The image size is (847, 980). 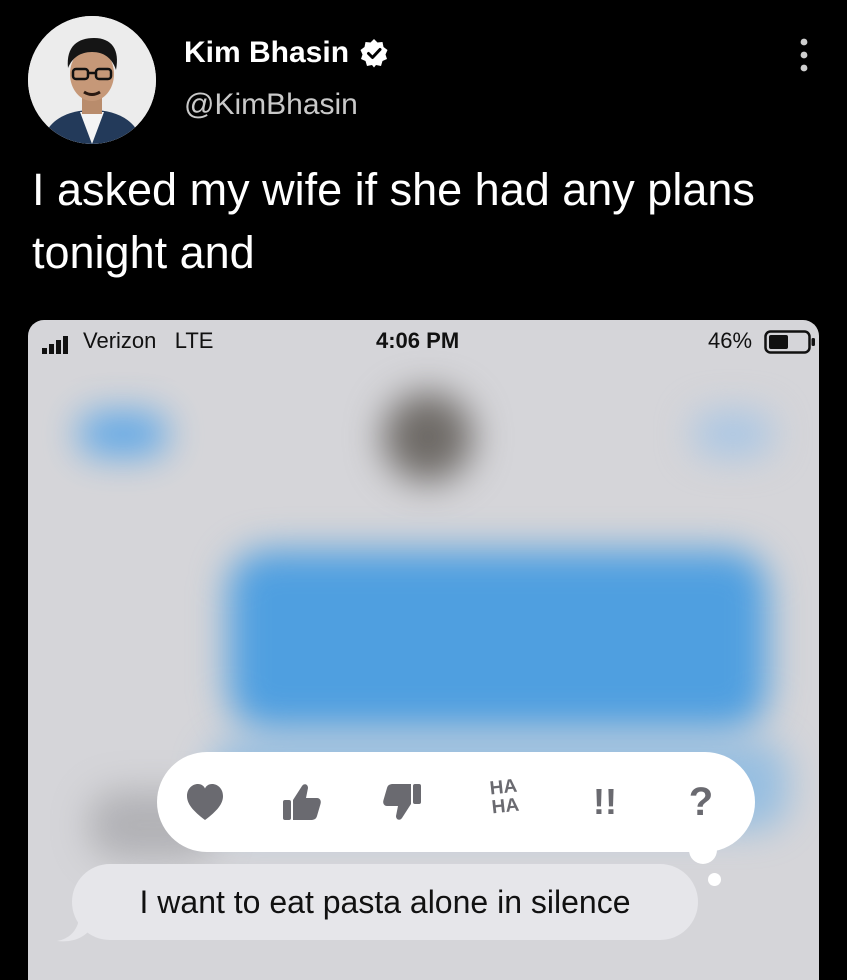 I want to click on network-type: LTE, so click(x=194, y=340).